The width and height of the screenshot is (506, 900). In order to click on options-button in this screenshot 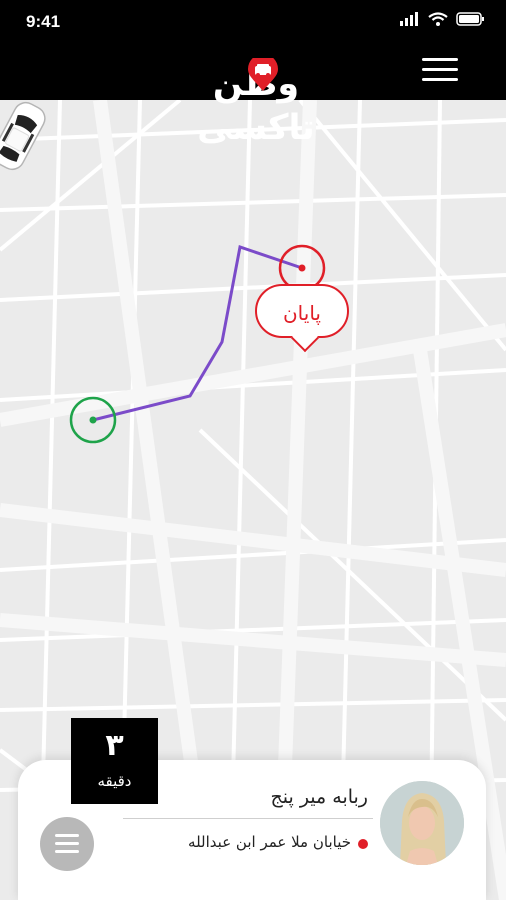, I will do `click(67, 844)`.